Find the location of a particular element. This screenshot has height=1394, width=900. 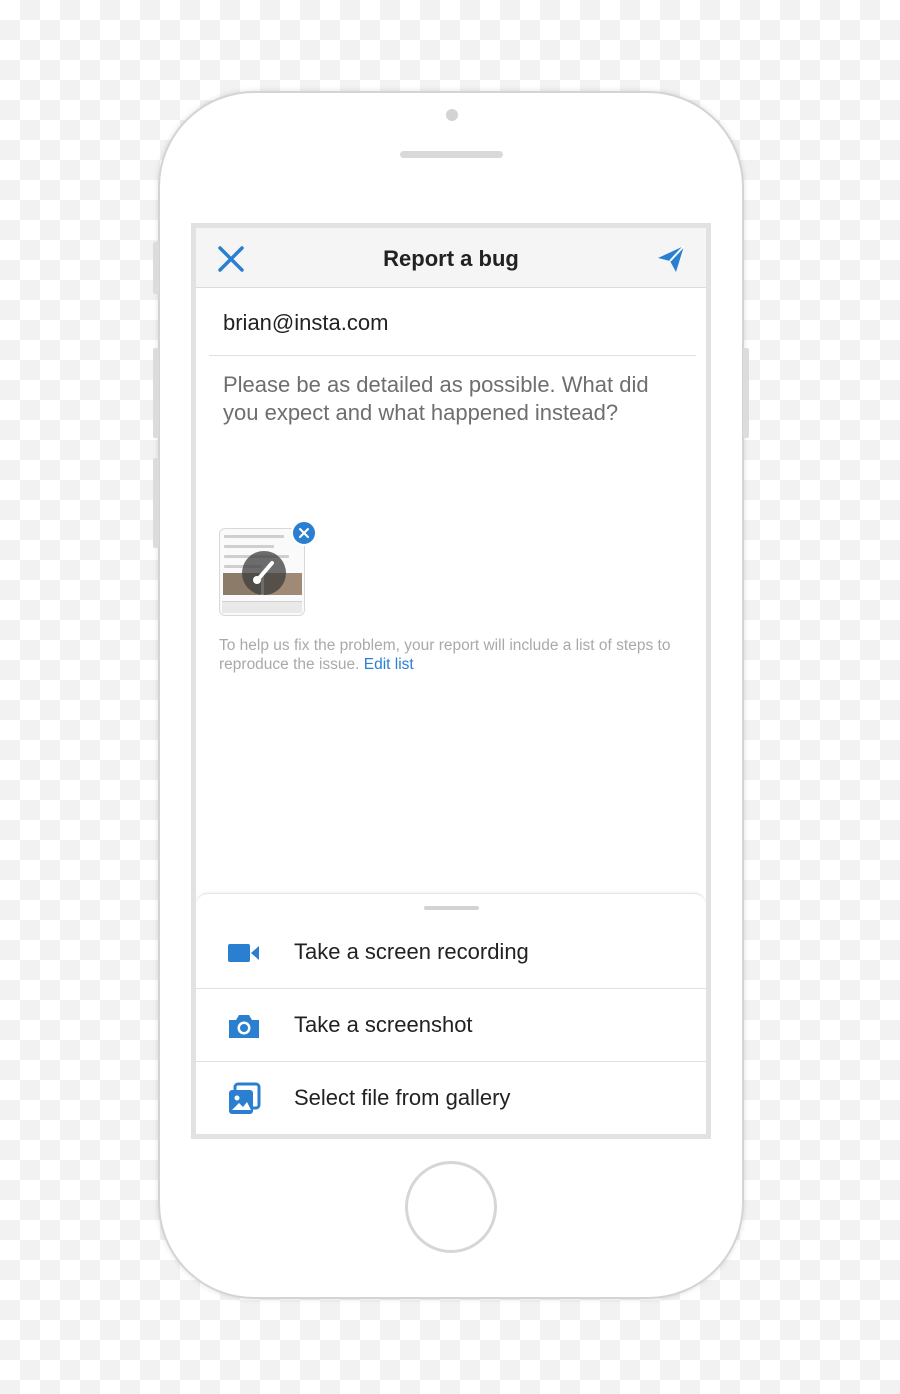

option-label: Select file from gallery is located at coordinates (402, 1097).